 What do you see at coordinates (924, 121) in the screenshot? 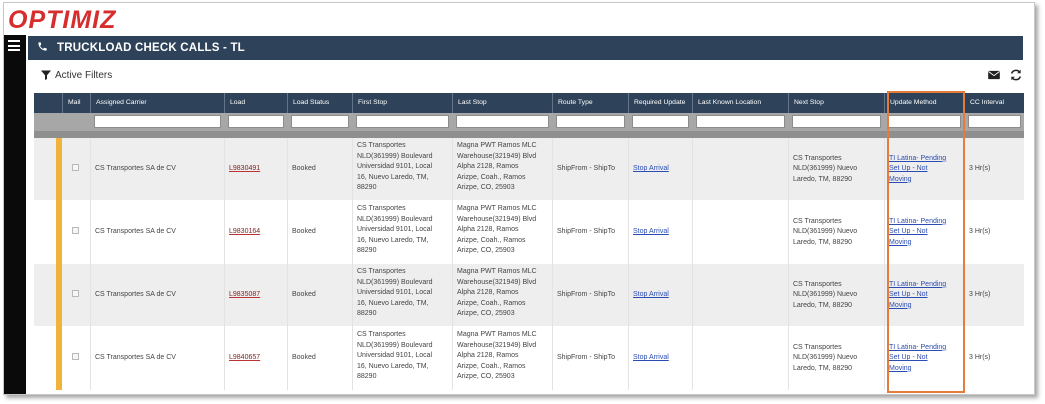
I see `filter-input-update-method` at bounding box center [924, 121].